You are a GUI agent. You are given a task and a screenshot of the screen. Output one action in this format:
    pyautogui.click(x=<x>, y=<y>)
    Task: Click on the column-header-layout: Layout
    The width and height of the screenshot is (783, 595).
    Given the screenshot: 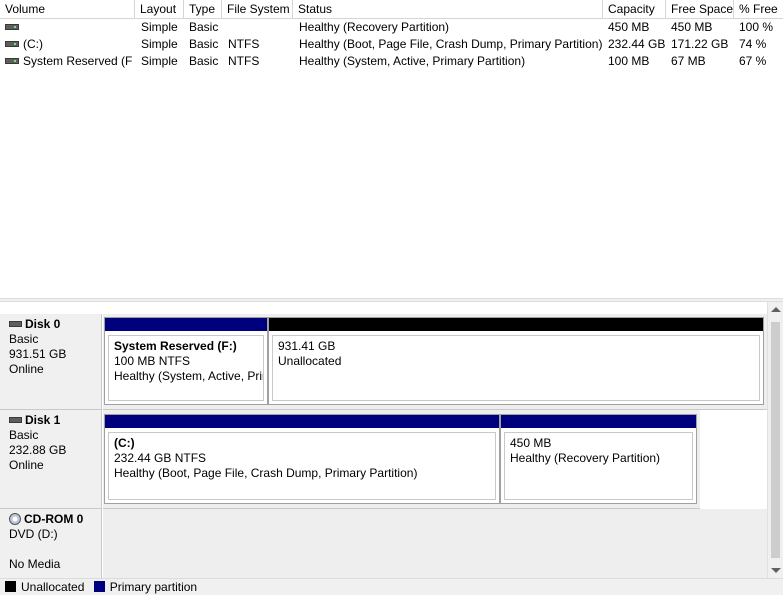 What is the action you would take?
    pyautogui.click(x=159, y=9)
    